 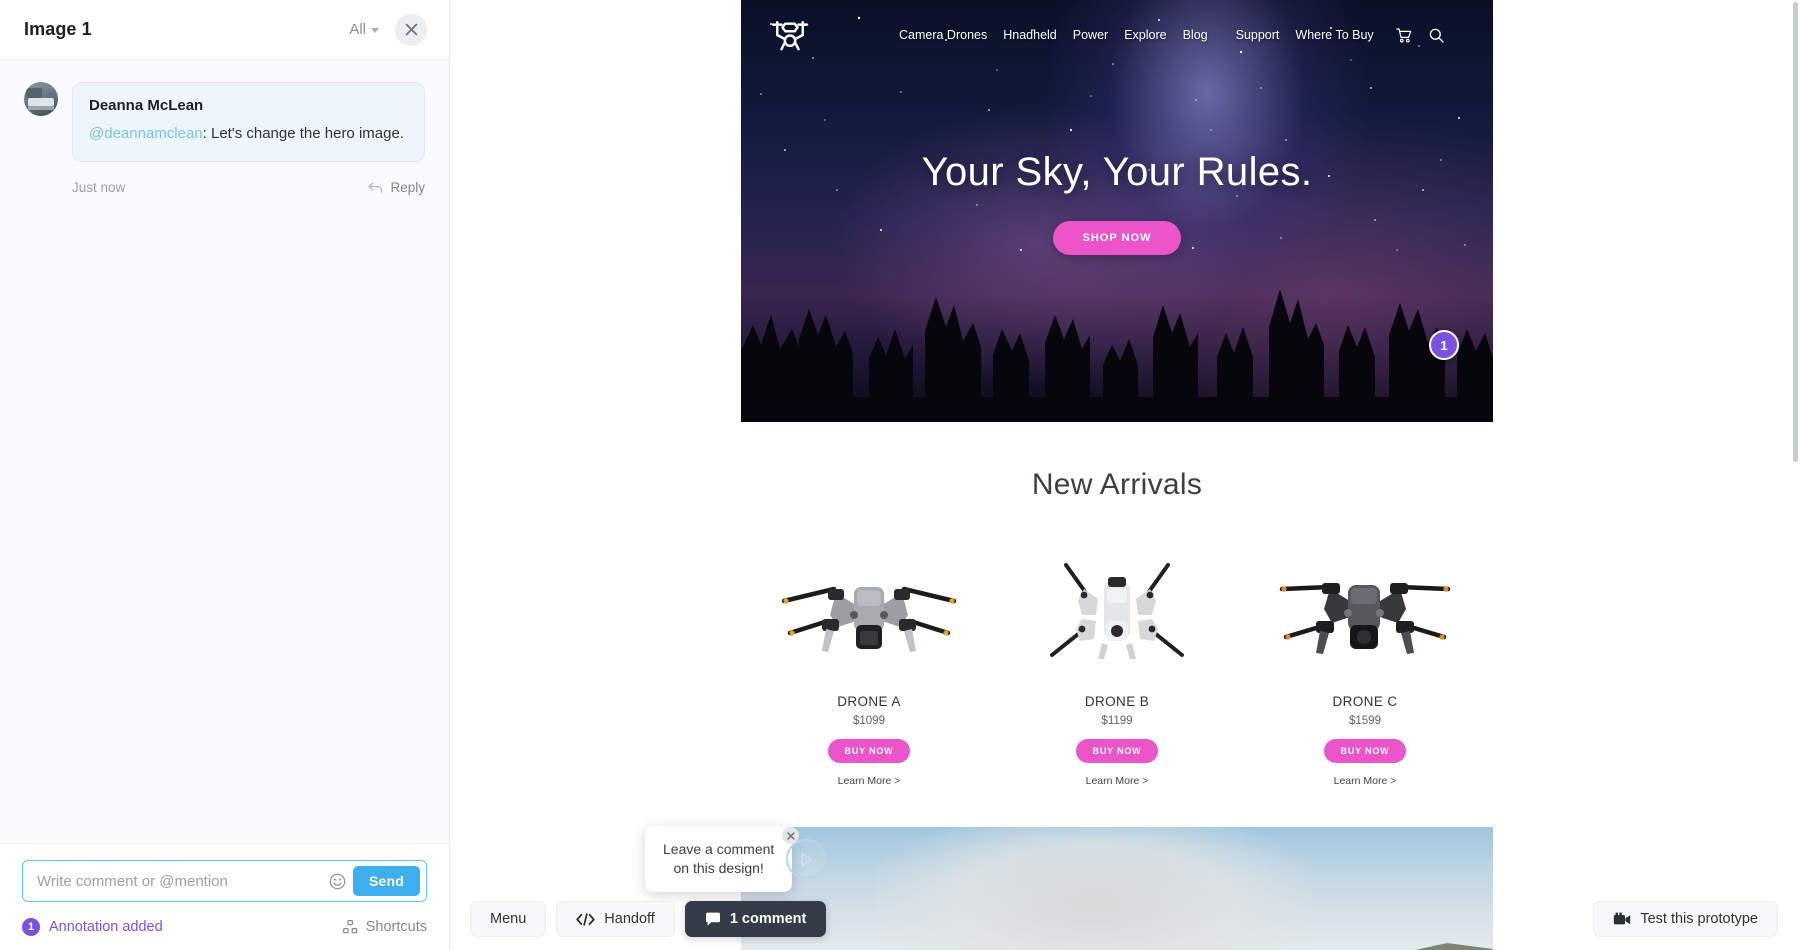 I want to click on drone-logo-icon, so click(x=790, y=35).